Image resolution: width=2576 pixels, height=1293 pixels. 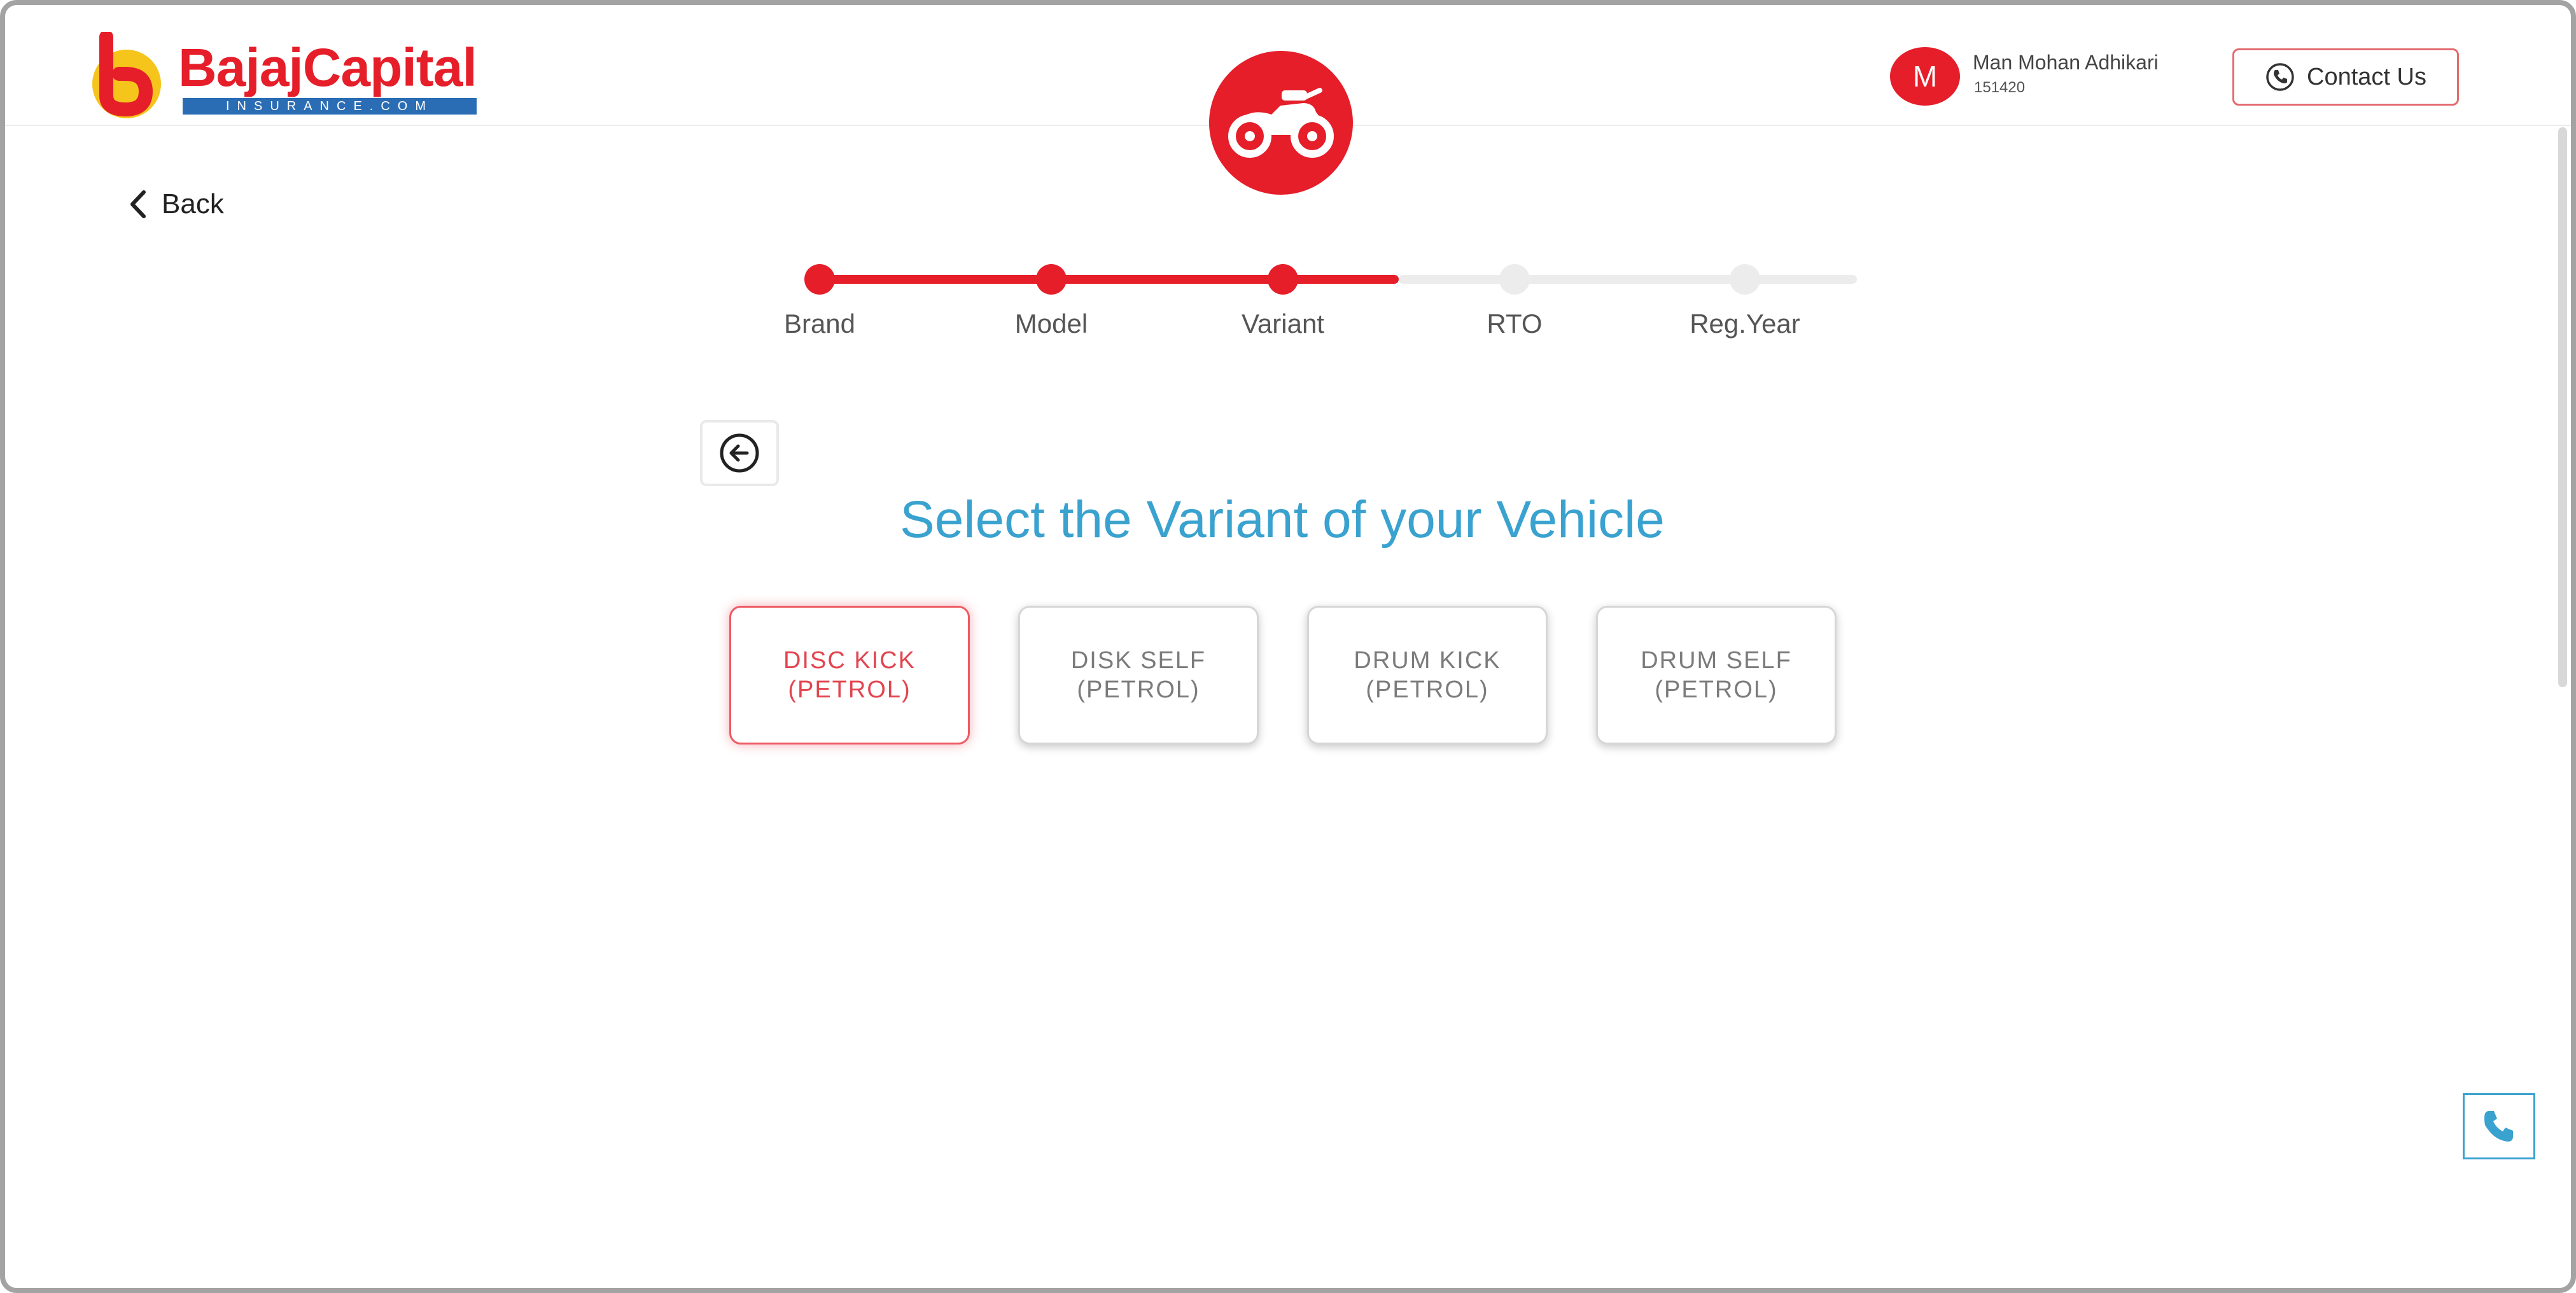 What do you see at coordinates (2066, 62) in the screenshot?
I see `user-name: Man Mohan Adhikari` at bounding box center [2066, 62].